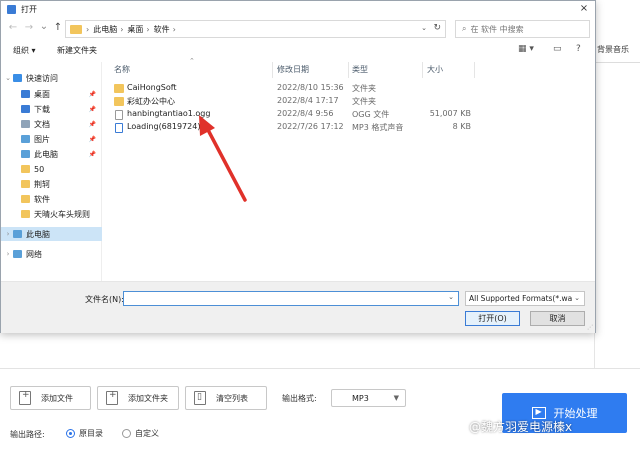 This screenshot has width=640, height=449. I want to click on breadcrumb-software: 软件, so click(162, 29).